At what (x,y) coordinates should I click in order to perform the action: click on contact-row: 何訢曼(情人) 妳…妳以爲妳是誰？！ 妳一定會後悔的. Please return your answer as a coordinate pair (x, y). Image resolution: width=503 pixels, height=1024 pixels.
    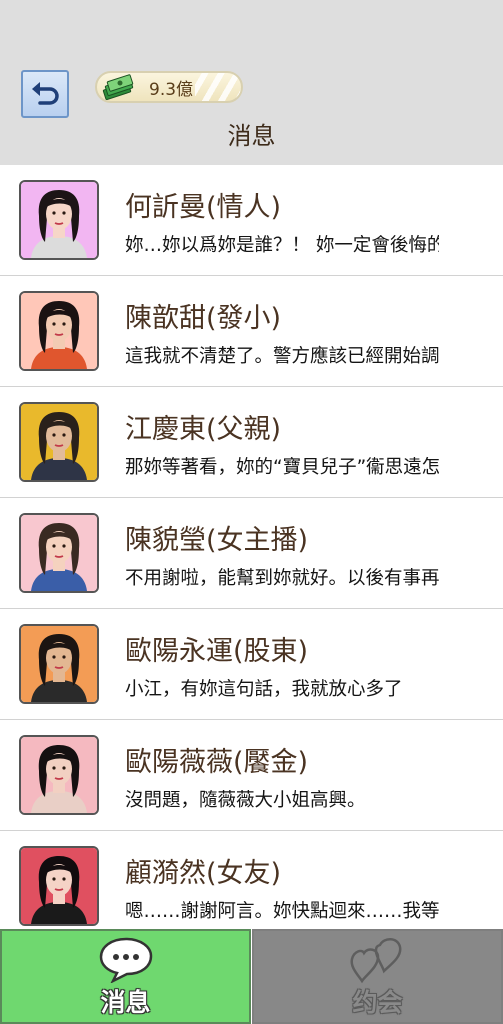
    Looking at the image, I should click on (251, 220).